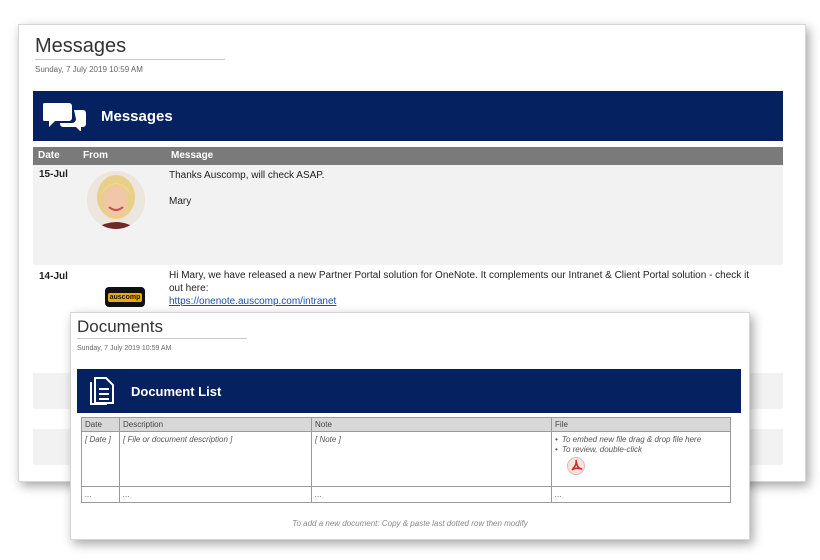 This screenshot has height=560, width=820. I want to click on banner-title: Messages, so click(137, 116).